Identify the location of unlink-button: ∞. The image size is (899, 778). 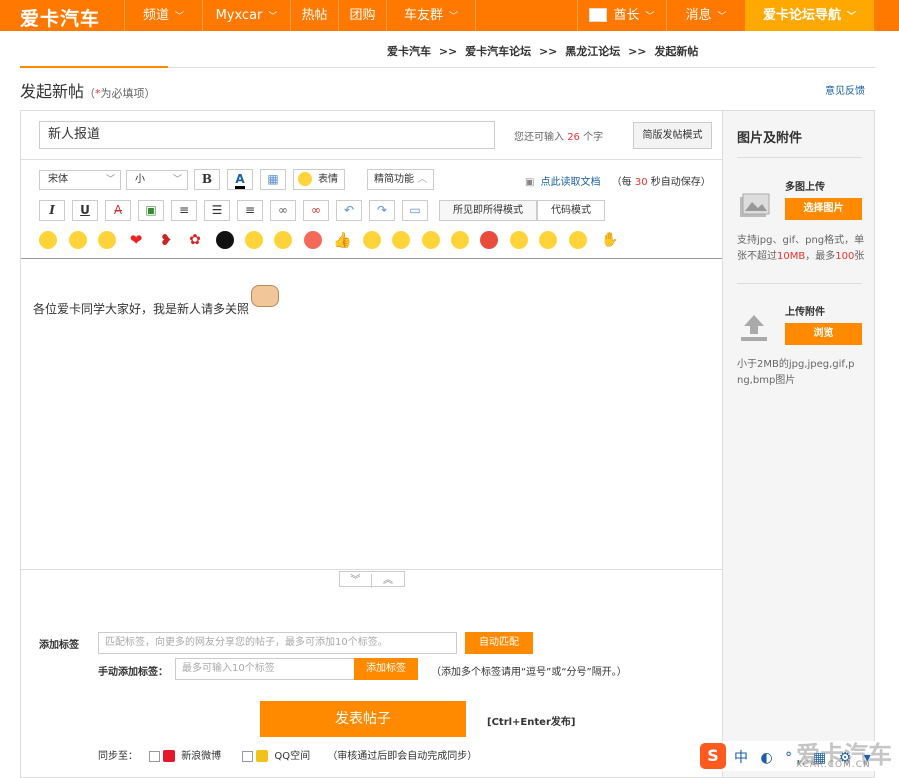
(316, 210).